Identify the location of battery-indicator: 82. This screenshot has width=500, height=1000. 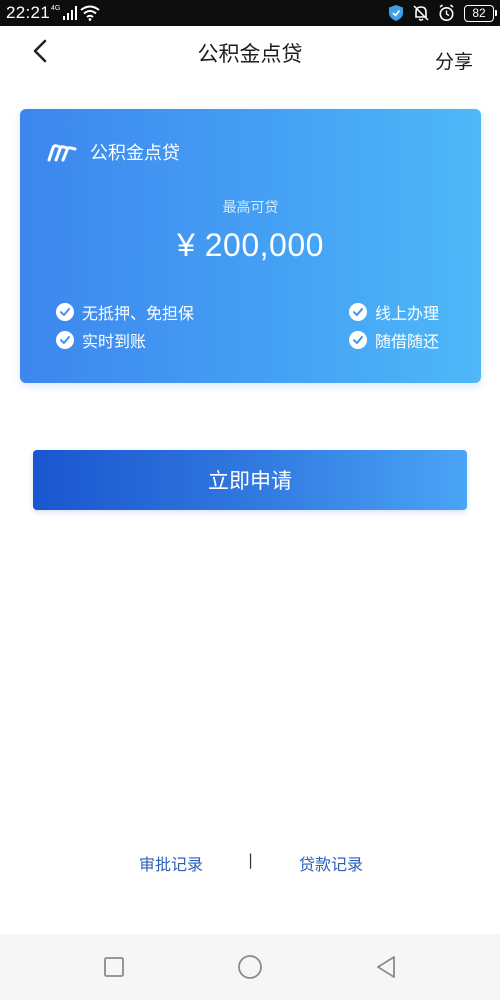
(480, 13).